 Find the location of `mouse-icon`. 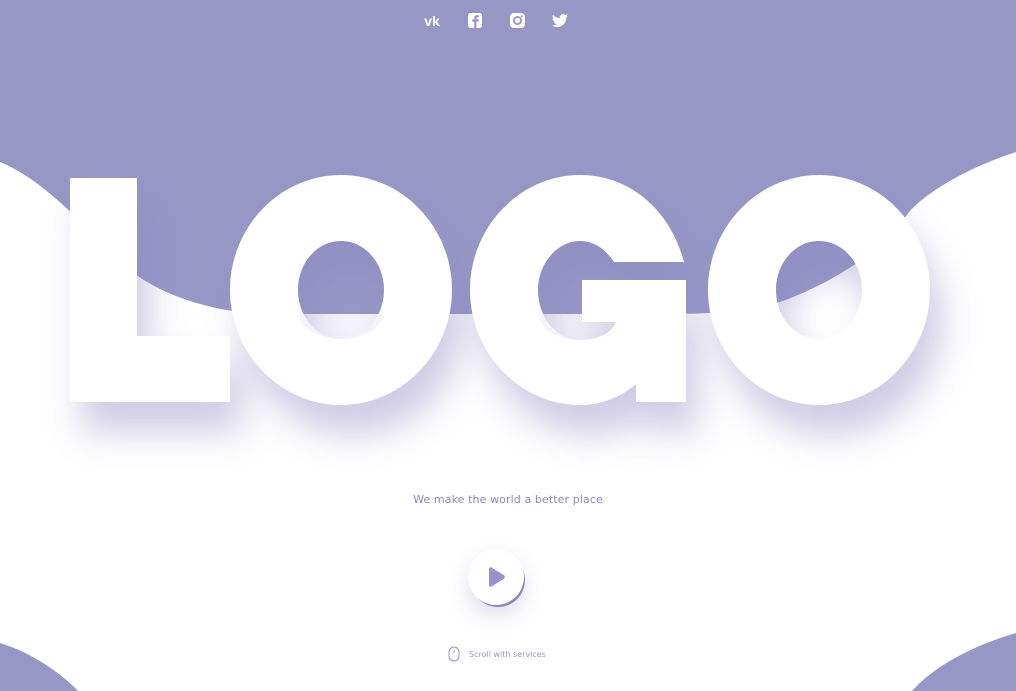

mouse-icon is located at coordinates (454, 654).